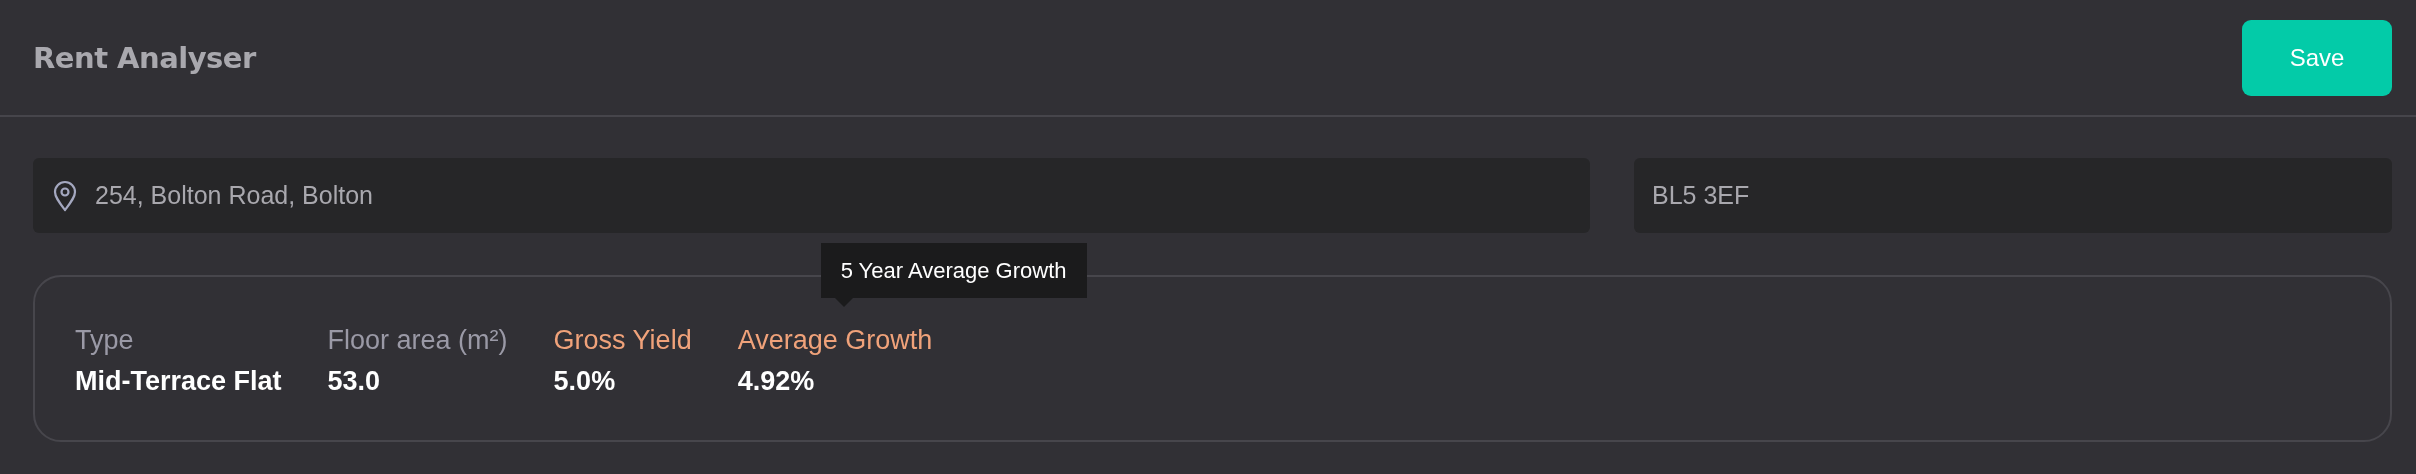 Image resolution: width=2416 pixels, height=474 pixels. Describe the element at coordinates (417, 340) in the screenshot. I see `stat-label: Floor area (m²)` at that location.